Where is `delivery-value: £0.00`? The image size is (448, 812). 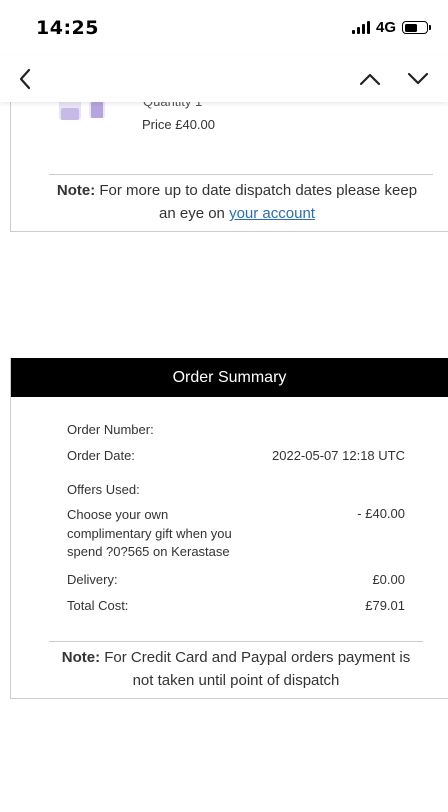 delivery-value: £0.00 is located at coordinates (388, 579).